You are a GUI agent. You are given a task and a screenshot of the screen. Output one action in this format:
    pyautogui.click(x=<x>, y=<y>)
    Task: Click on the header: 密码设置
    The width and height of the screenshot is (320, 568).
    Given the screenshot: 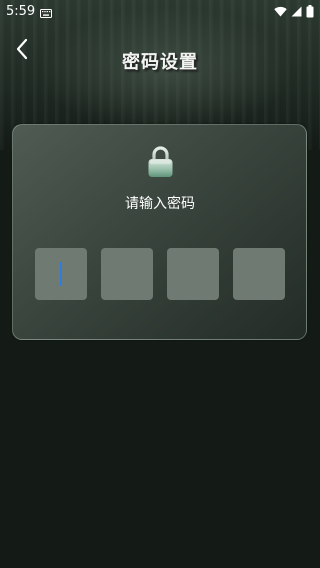 What is the action you would take?
    pyautogui.click(x=160, y=58)
    